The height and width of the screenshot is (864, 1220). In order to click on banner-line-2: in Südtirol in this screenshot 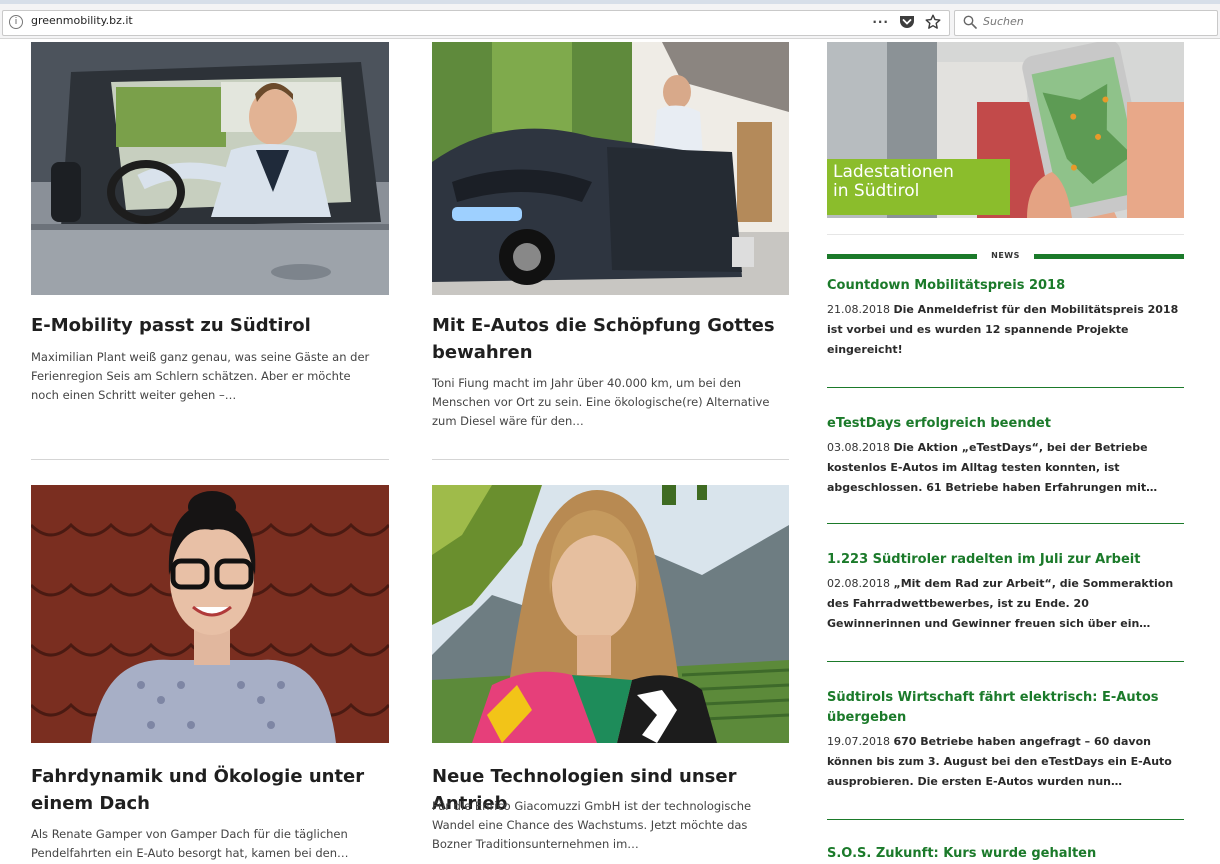, I will do `click(876, 191)`.